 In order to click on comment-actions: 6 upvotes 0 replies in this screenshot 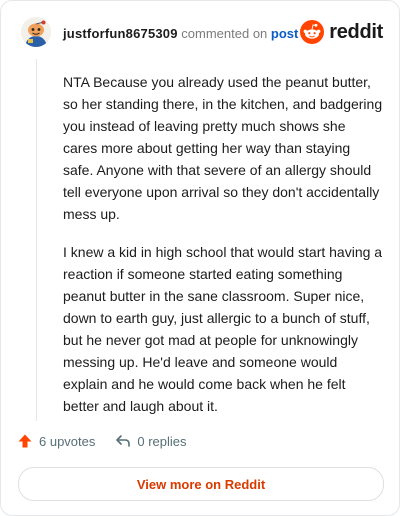, I will do `click(102, 441)`.